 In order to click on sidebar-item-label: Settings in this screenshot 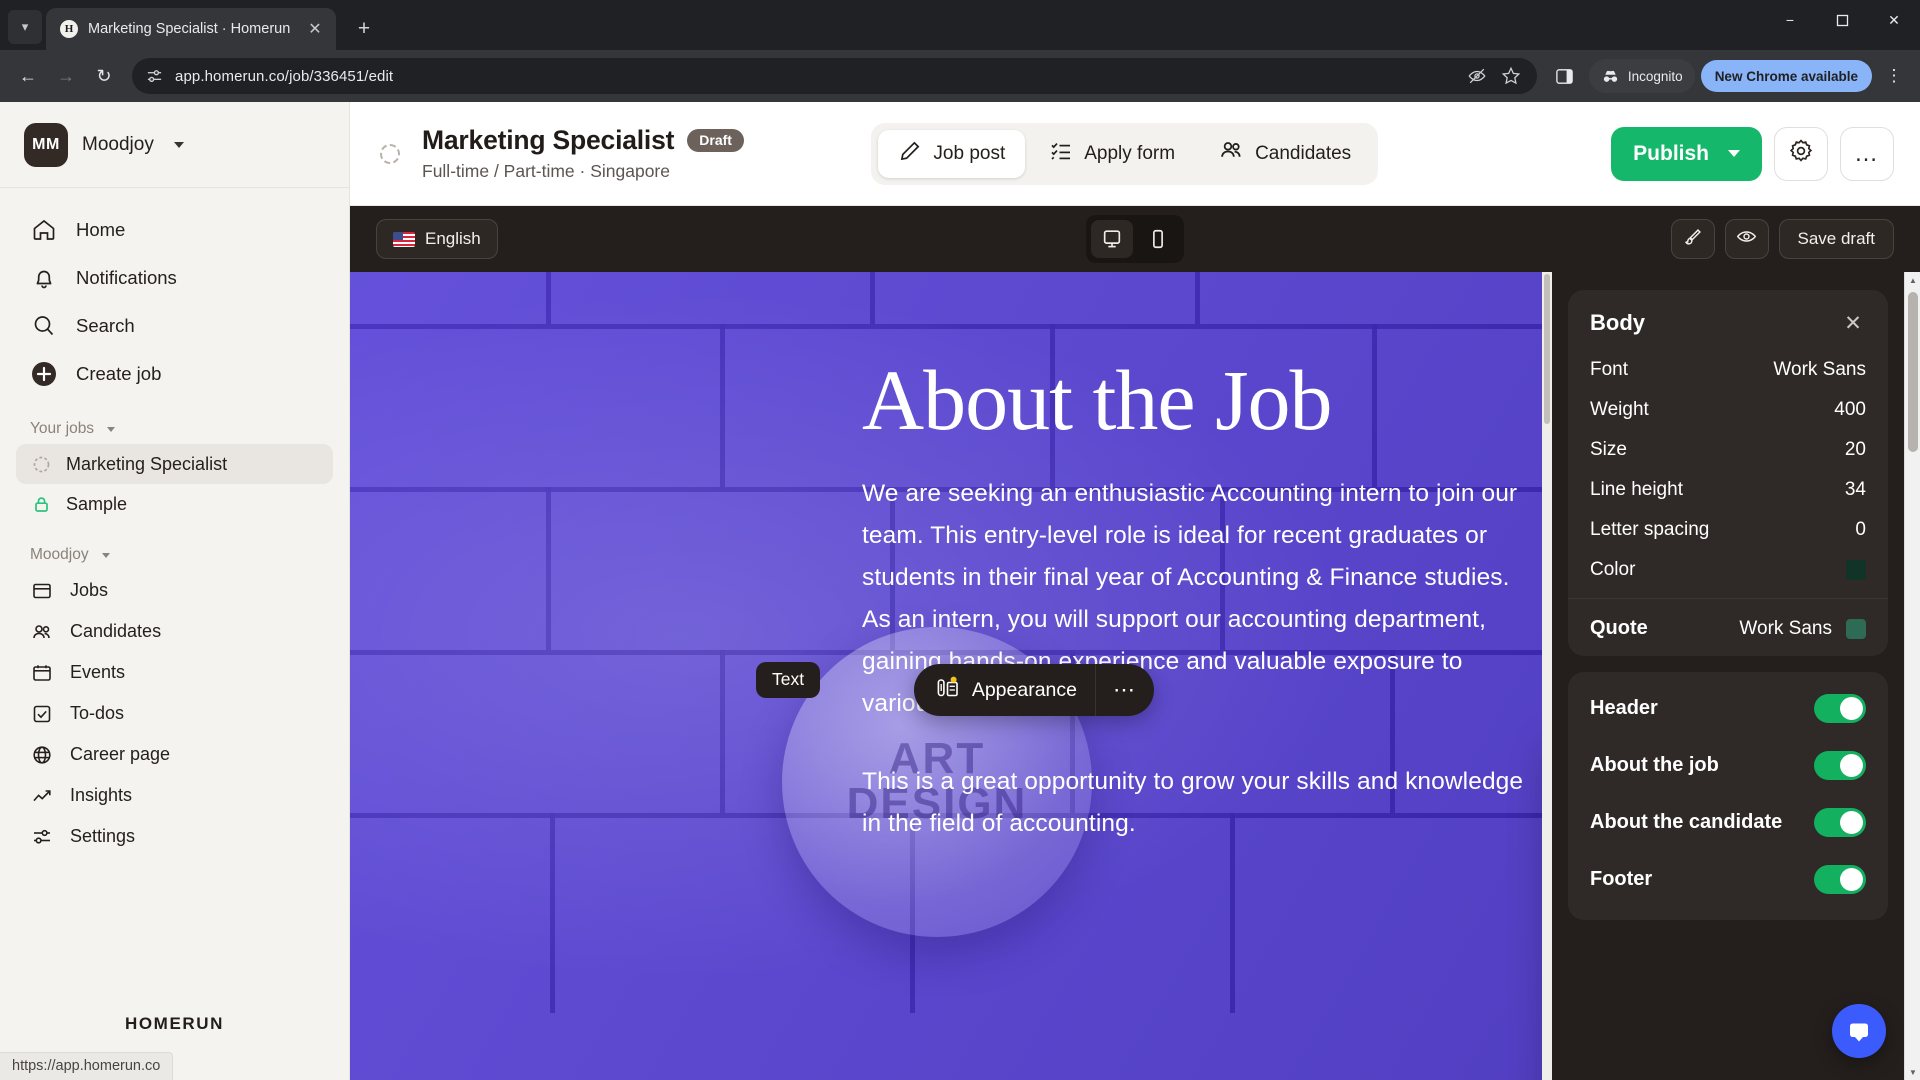, I will do `click(103, 836)`.